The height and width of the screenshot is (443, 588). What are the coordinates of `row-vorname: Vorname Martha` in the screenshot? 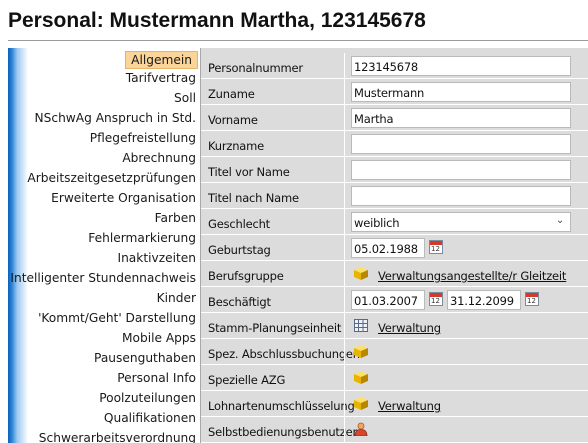 It's located at (394, 118).